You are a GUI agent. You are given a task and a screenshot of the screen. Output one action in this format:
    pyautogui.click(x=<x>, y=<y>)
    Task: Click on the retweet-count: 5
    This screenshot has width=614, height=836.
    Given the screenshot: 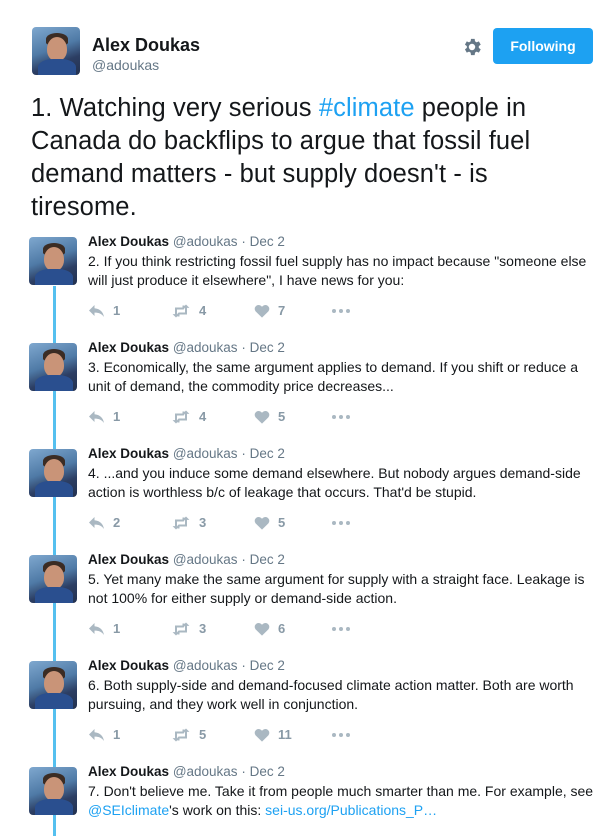 What is the action you would take?
    pyautogui.click(x=203, y=734)
    